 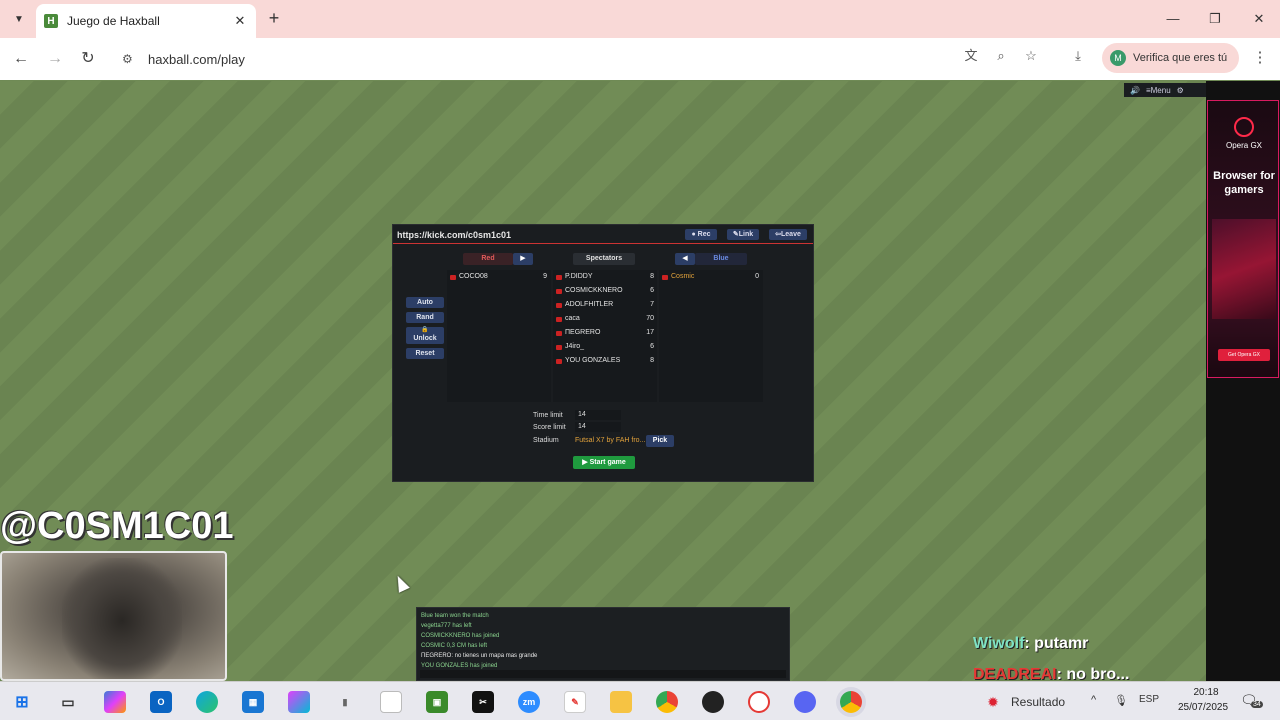 What do you see at coordinates (161, 702) in the screenshot?
I see `outlook-icon: O` at bounding box center [161, 702].